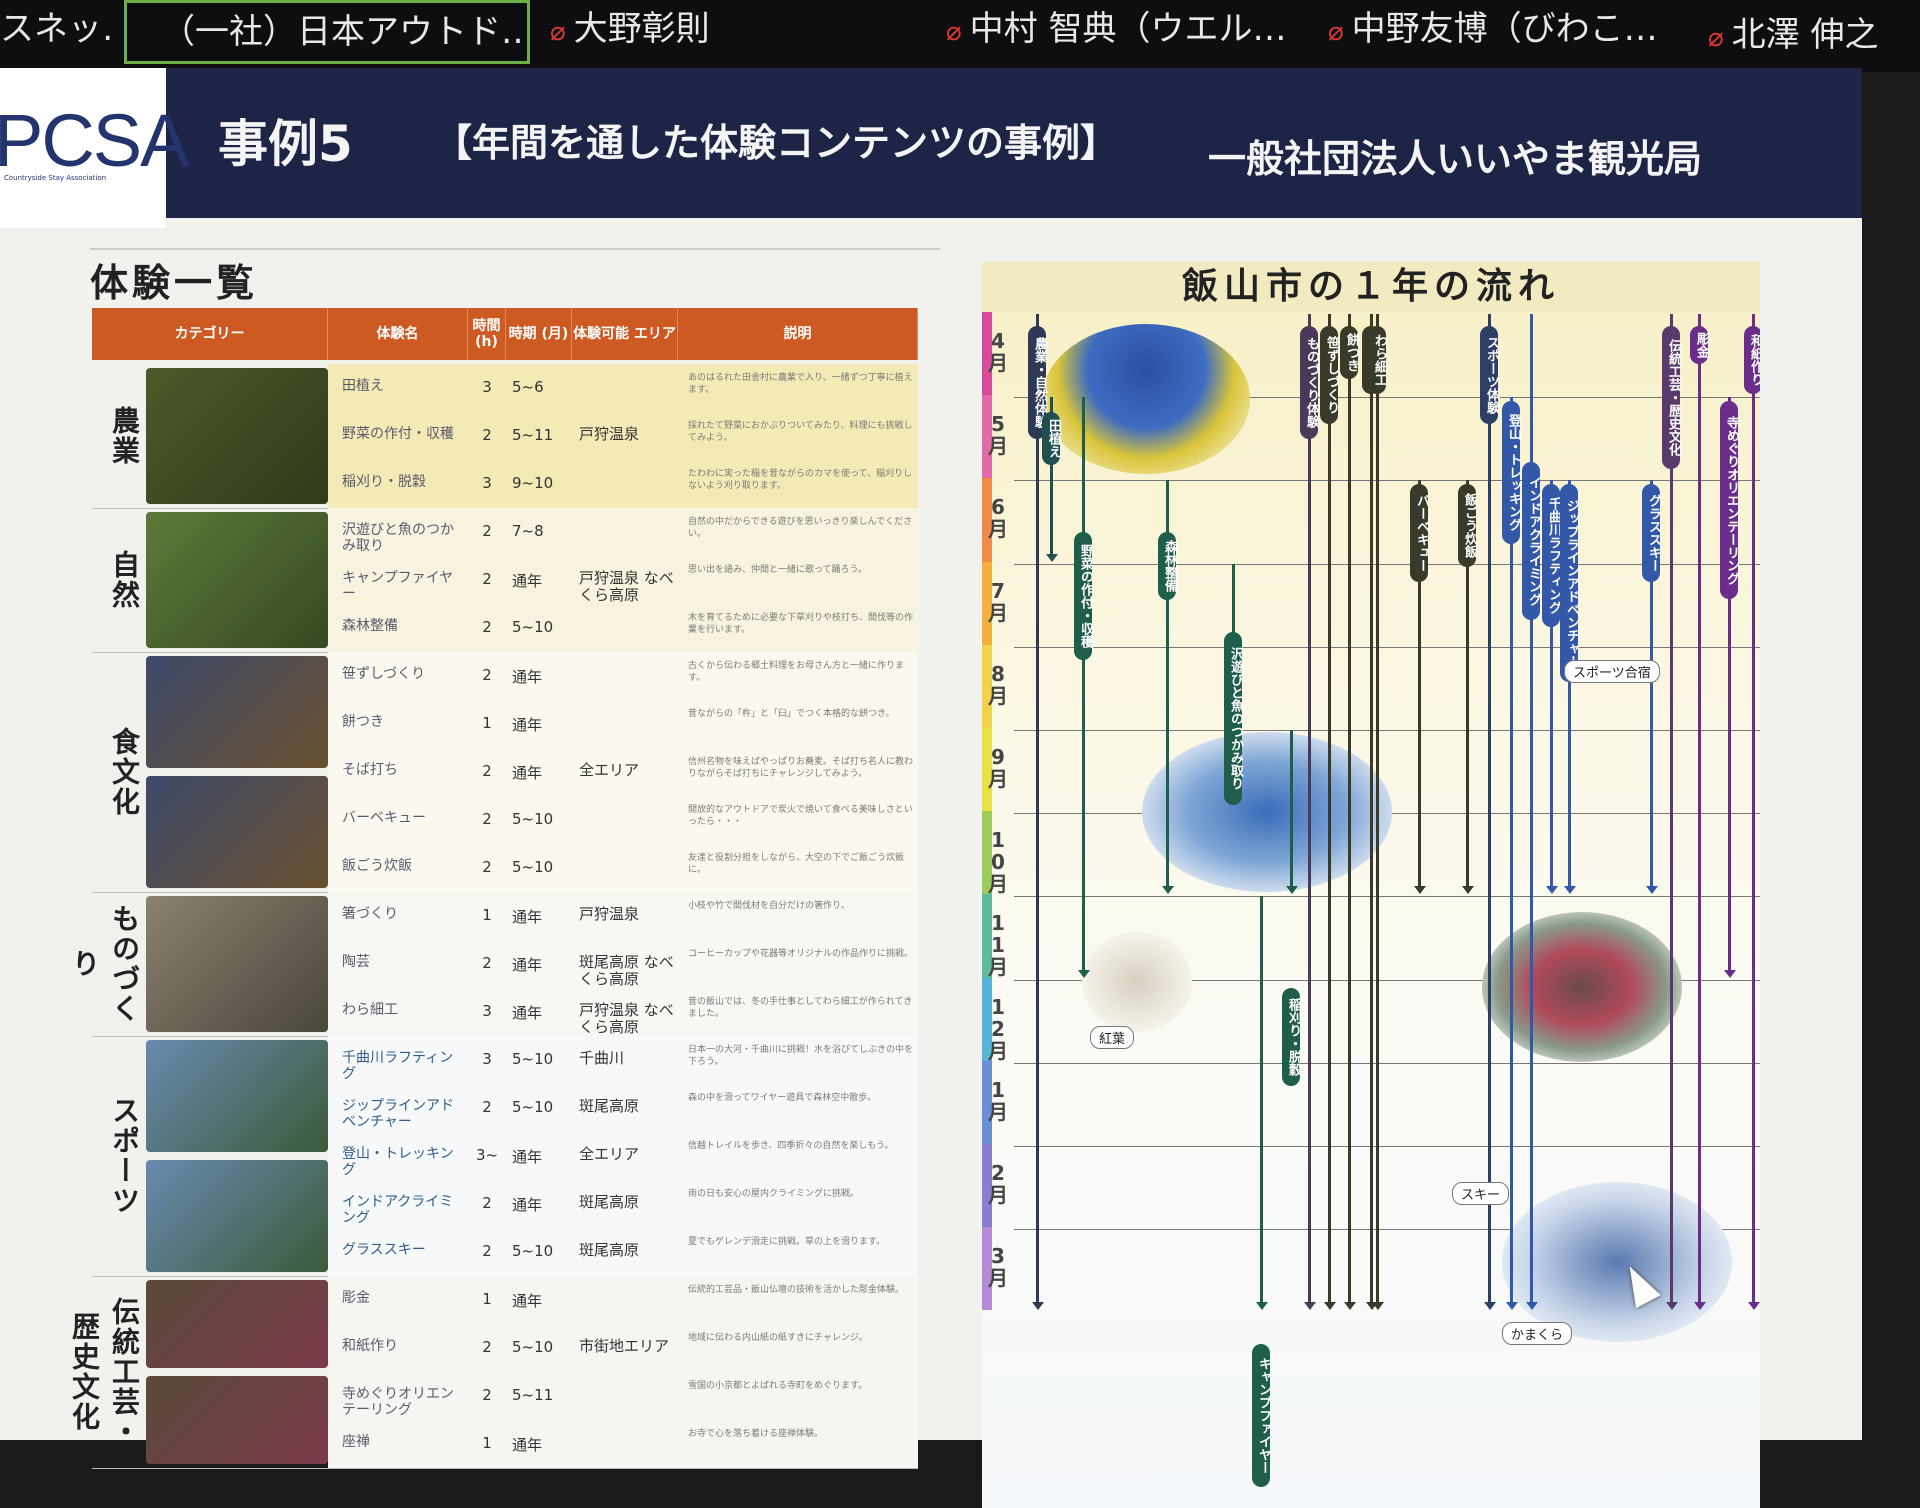 This screenshot has height=1508, width=1920. I want to click on activity-tag: わら細工, so click(1377, 360).